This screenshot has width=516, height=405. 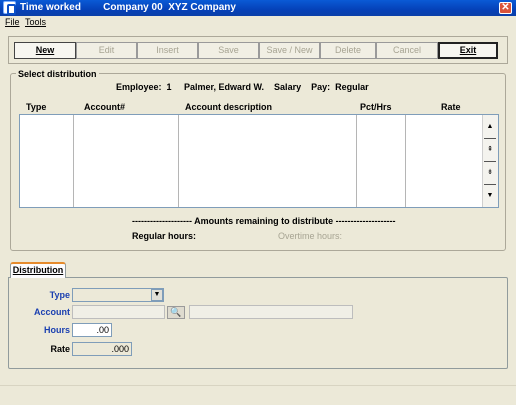 I want to click on scroll-up-icon: ▲, so click(x=490, y=127).